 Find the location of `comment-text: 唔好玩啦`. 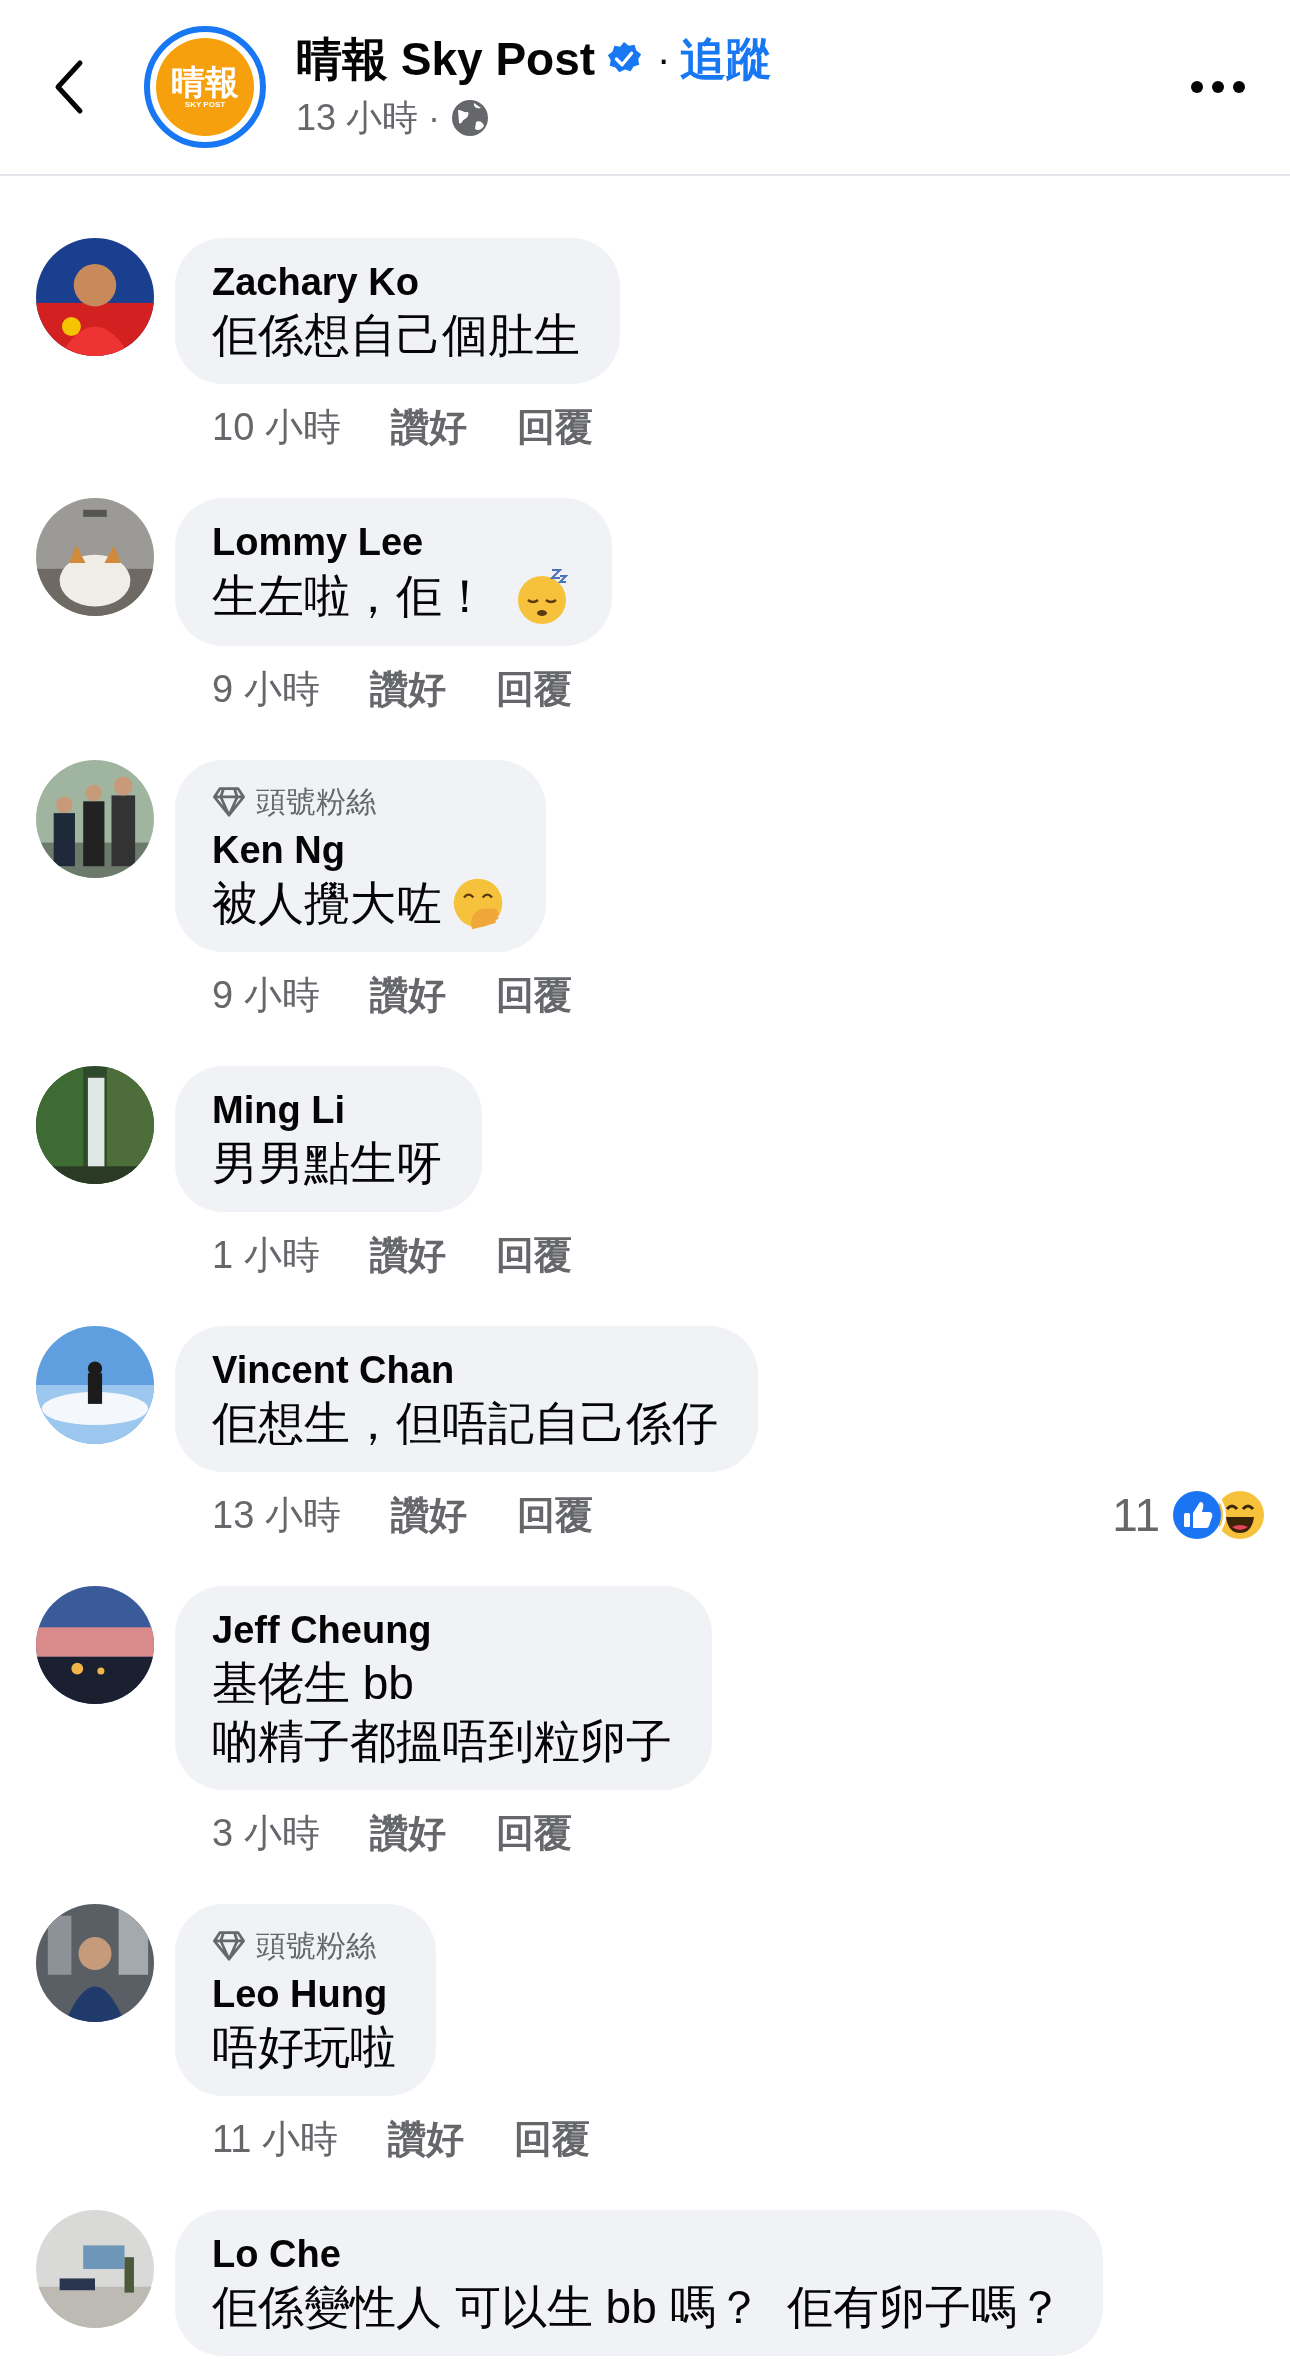

comment-text: 唔好玩啦 is located at coordinates (304, 2047).